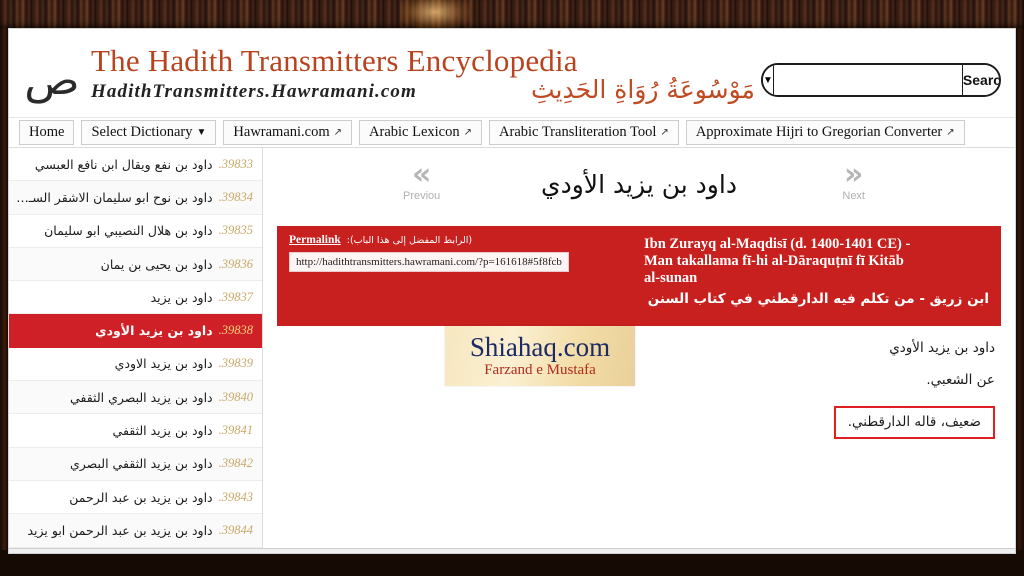 The width and height of the screenshot is (1024, 576). Describe the element at coordinates (235, 463) in the screenshot. I see `sidebar-entry-number: 39842.` at that location.